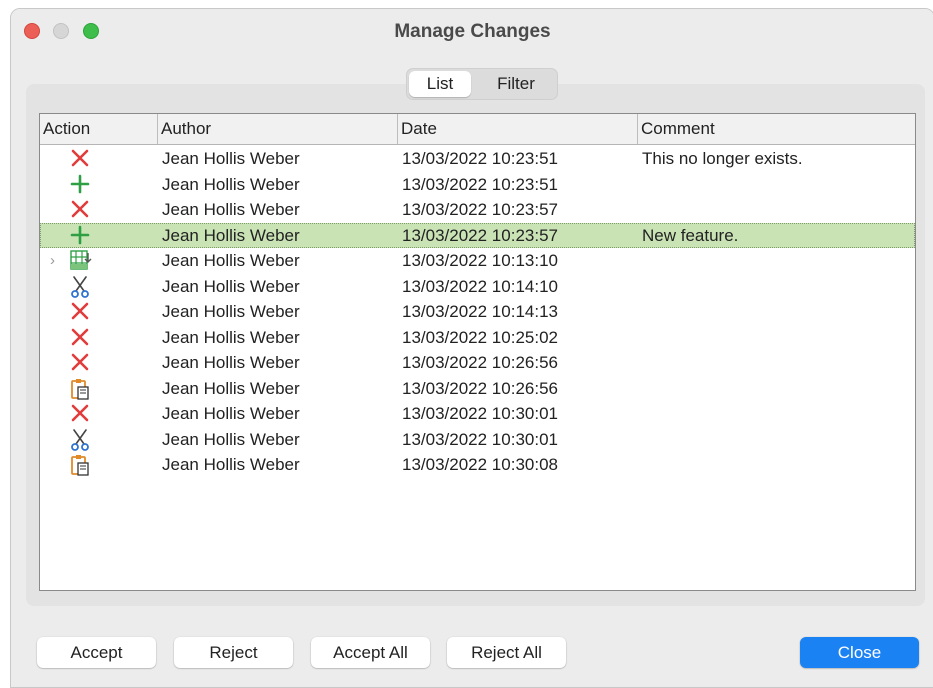  I want to click on view-tabs: List Filter, so click(482, 84).